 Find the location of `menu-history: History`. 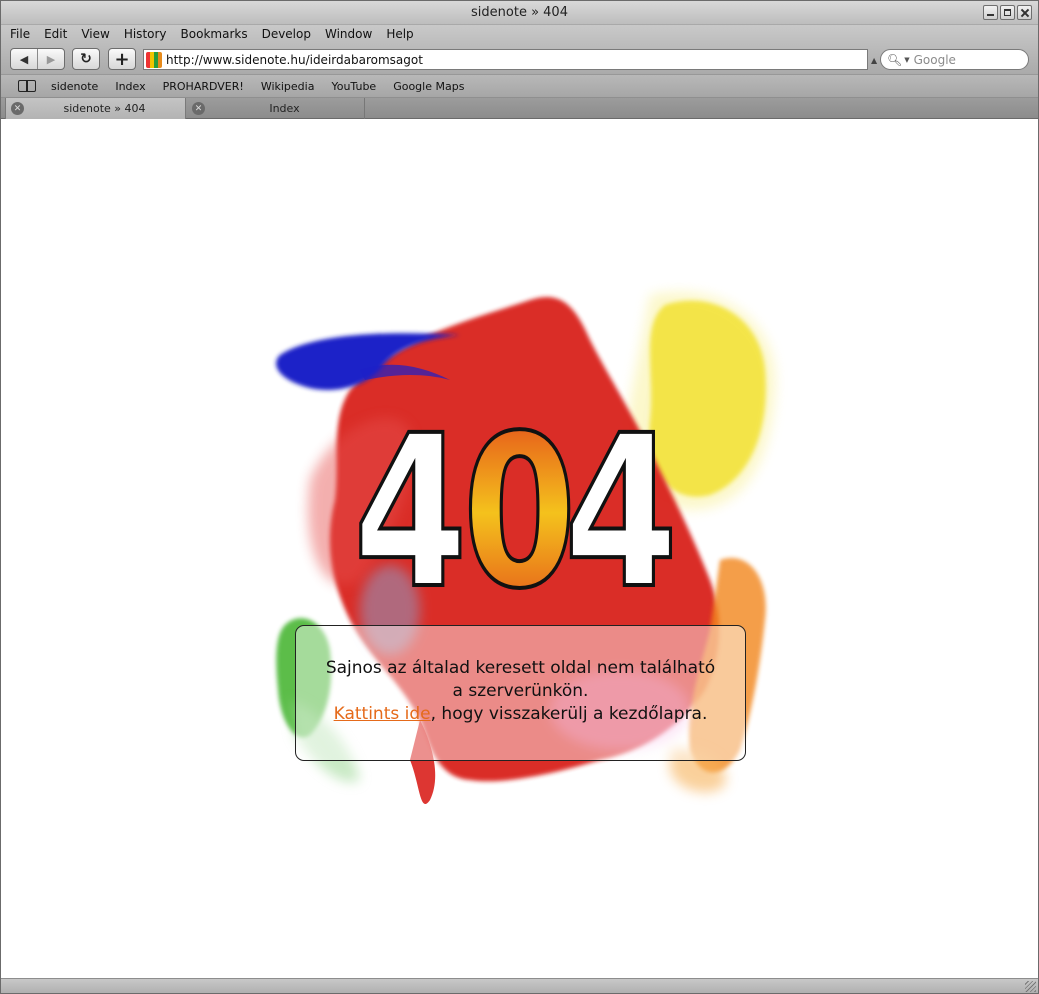

menu-history: History is located at coordinates (145, 34).